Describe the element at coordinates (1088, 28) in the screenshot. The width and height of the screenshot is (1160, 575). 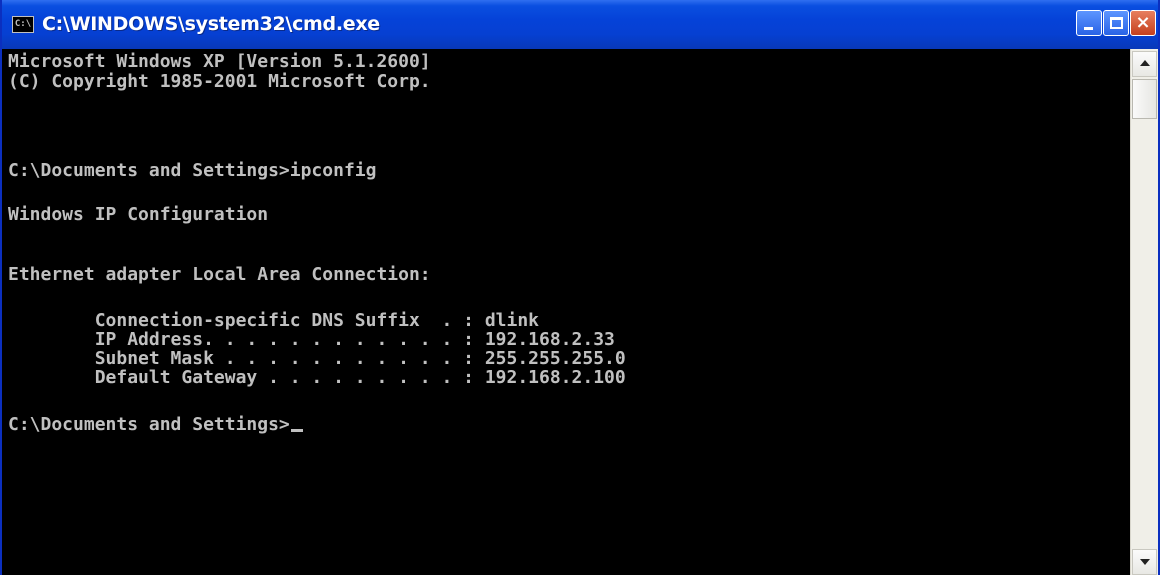
I see `minimize-icon` at that location.